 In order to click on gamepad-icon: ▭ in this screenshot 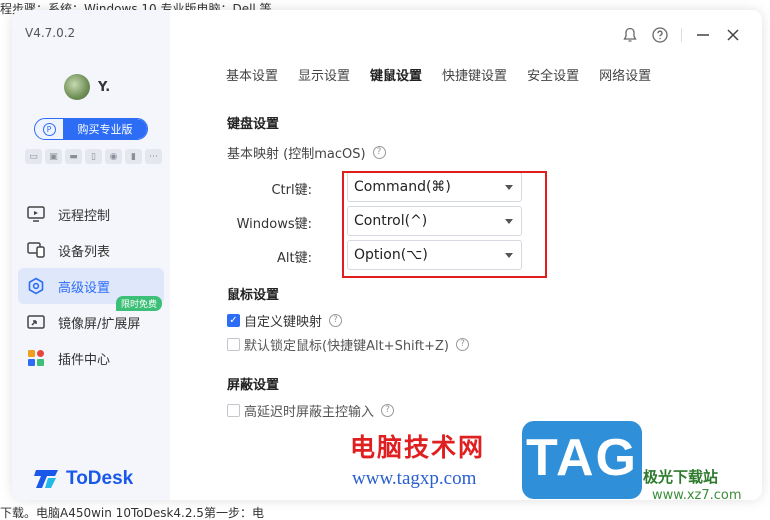, I will do `click(33, 156)`.